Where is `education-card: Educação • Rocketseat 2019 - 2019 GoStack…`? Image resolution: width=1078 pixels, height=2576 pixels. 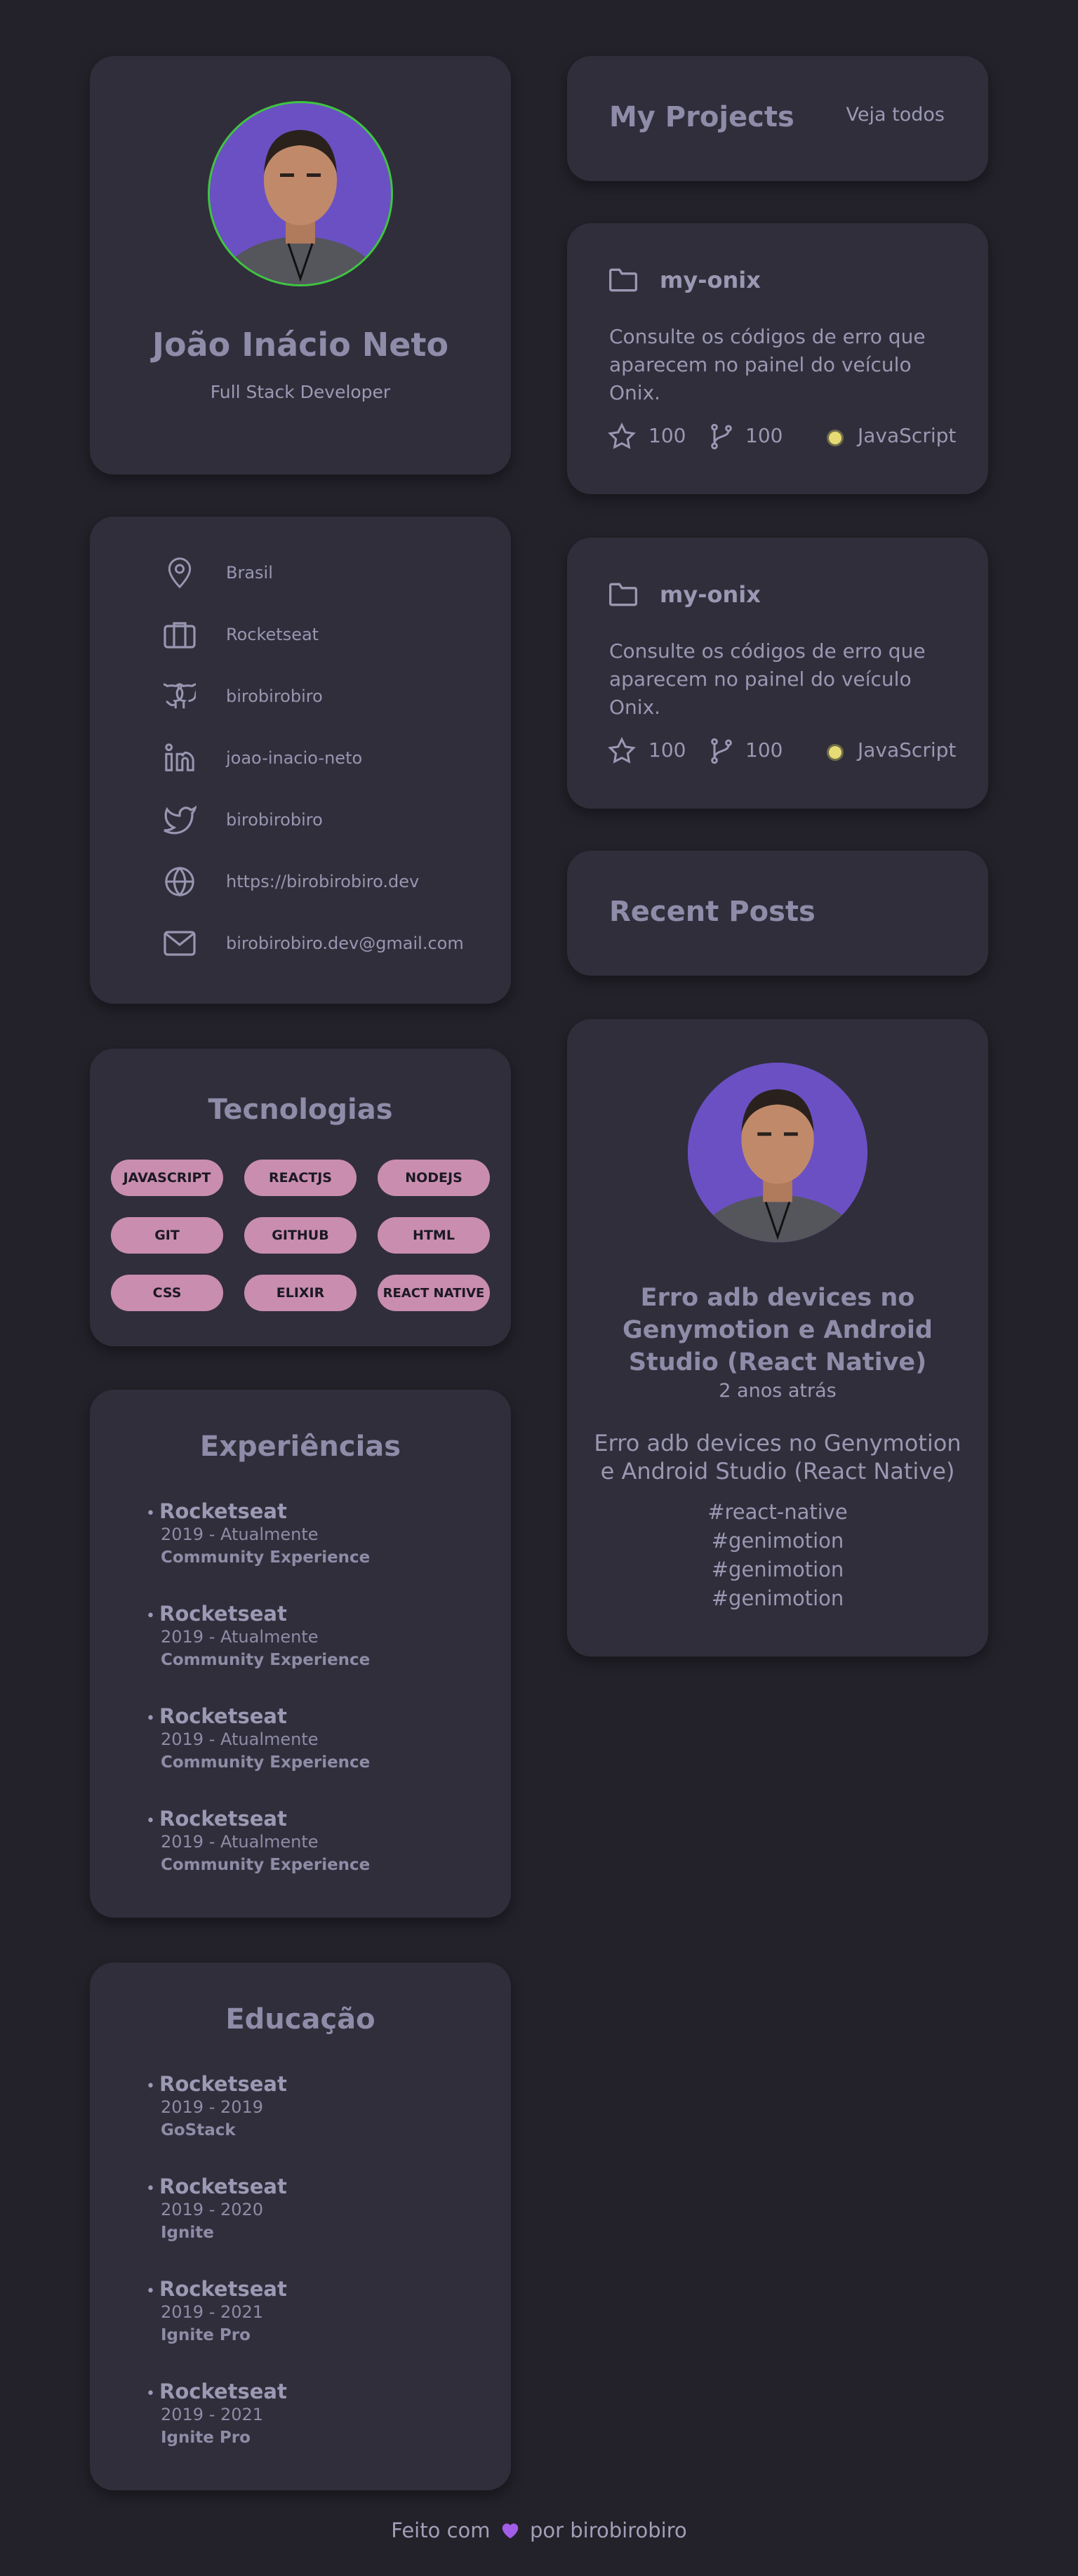
education-card: Educação • Rocketseat 2019 - 2019 GoStack… is located at coordinates (300, 2227).